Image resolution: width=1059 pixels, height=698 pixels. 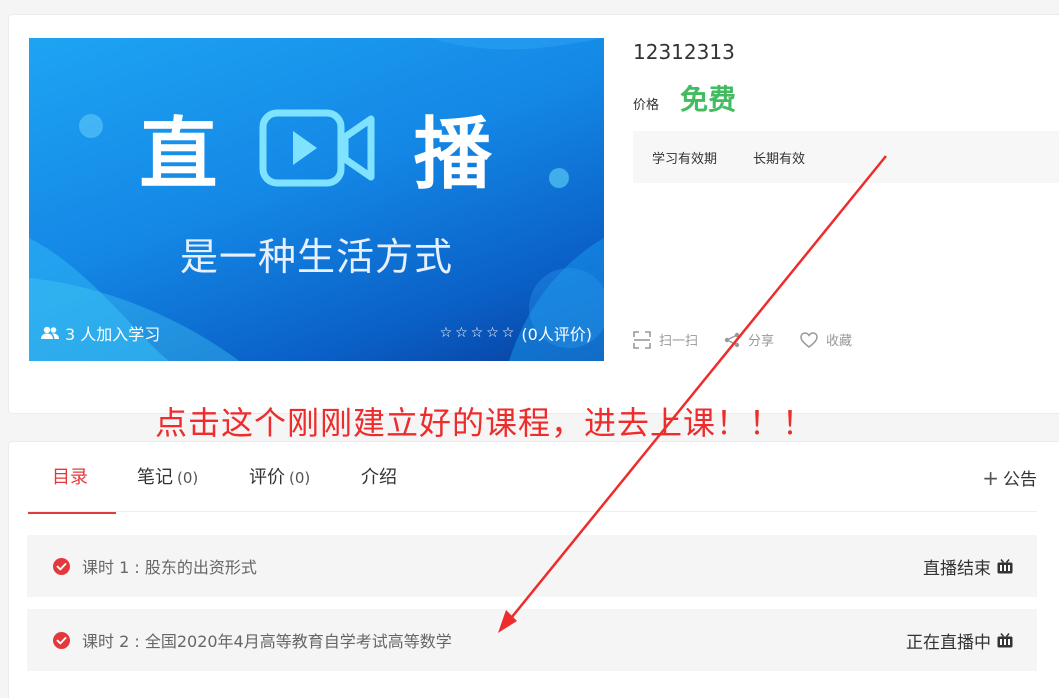 I want to click on users-icon, so click(x=50, y=332).